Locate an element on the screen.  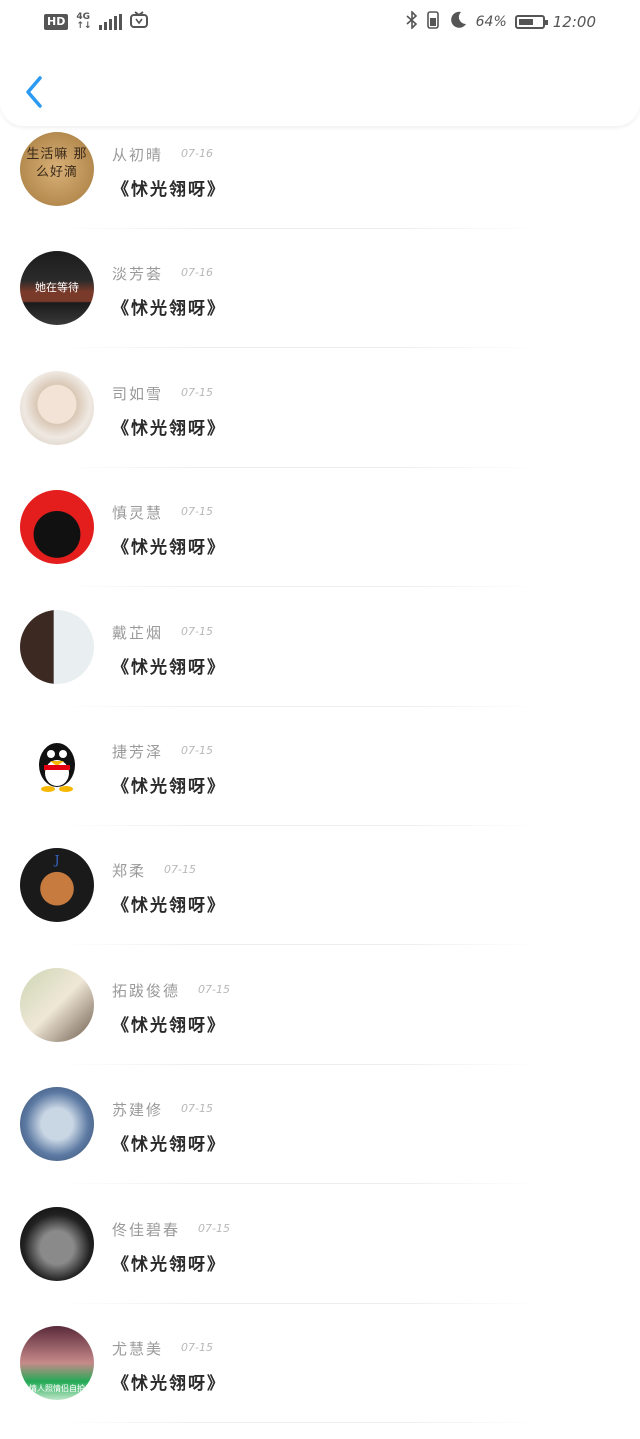
signal-icon is located at coordinates (111, 22).